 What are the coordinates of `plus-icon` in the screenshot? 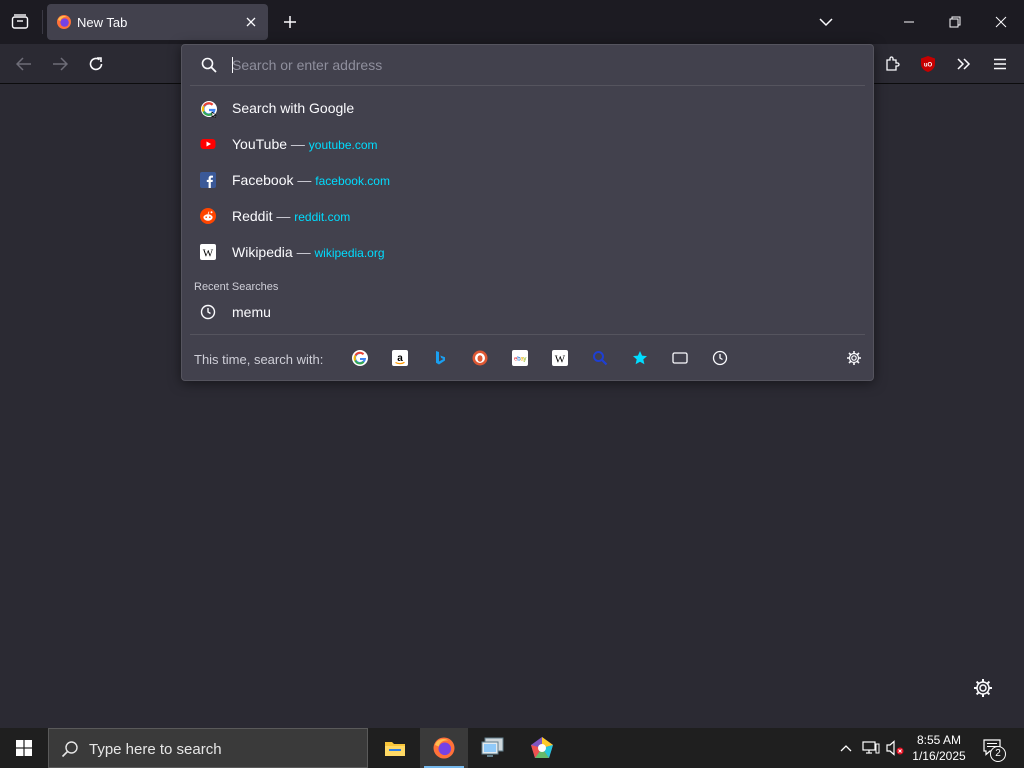 It's located at (290, 22).